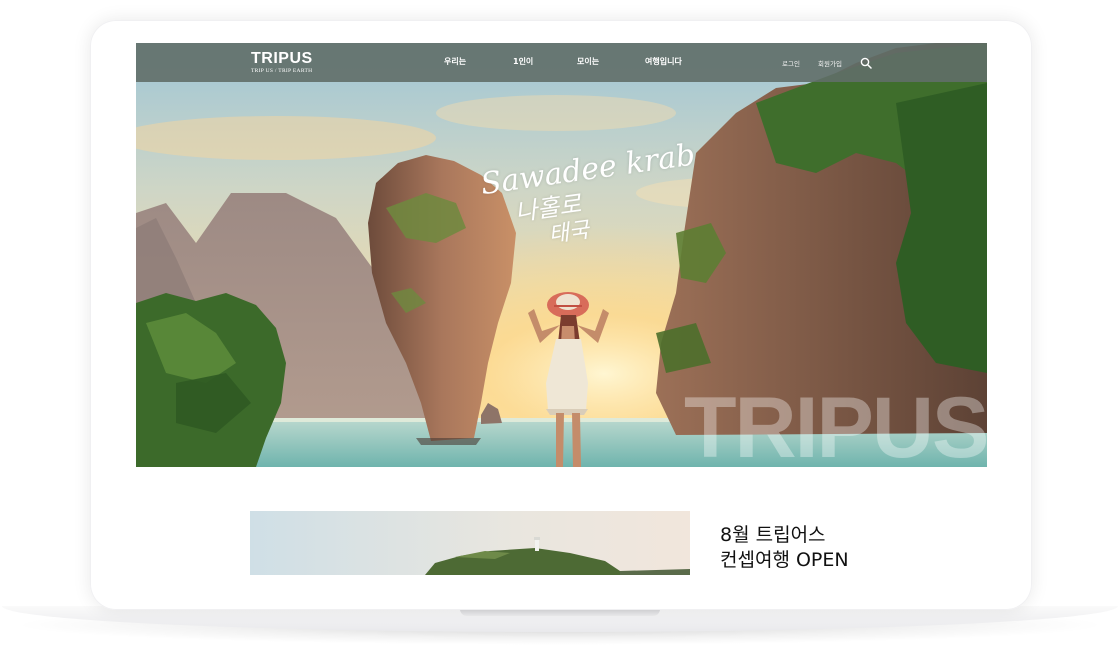 This screenshot has width=1120, height=659. What do you see at coordinates (866, 63) in the screenshot?
I see `search-icon` at bounding box center [866, 63].